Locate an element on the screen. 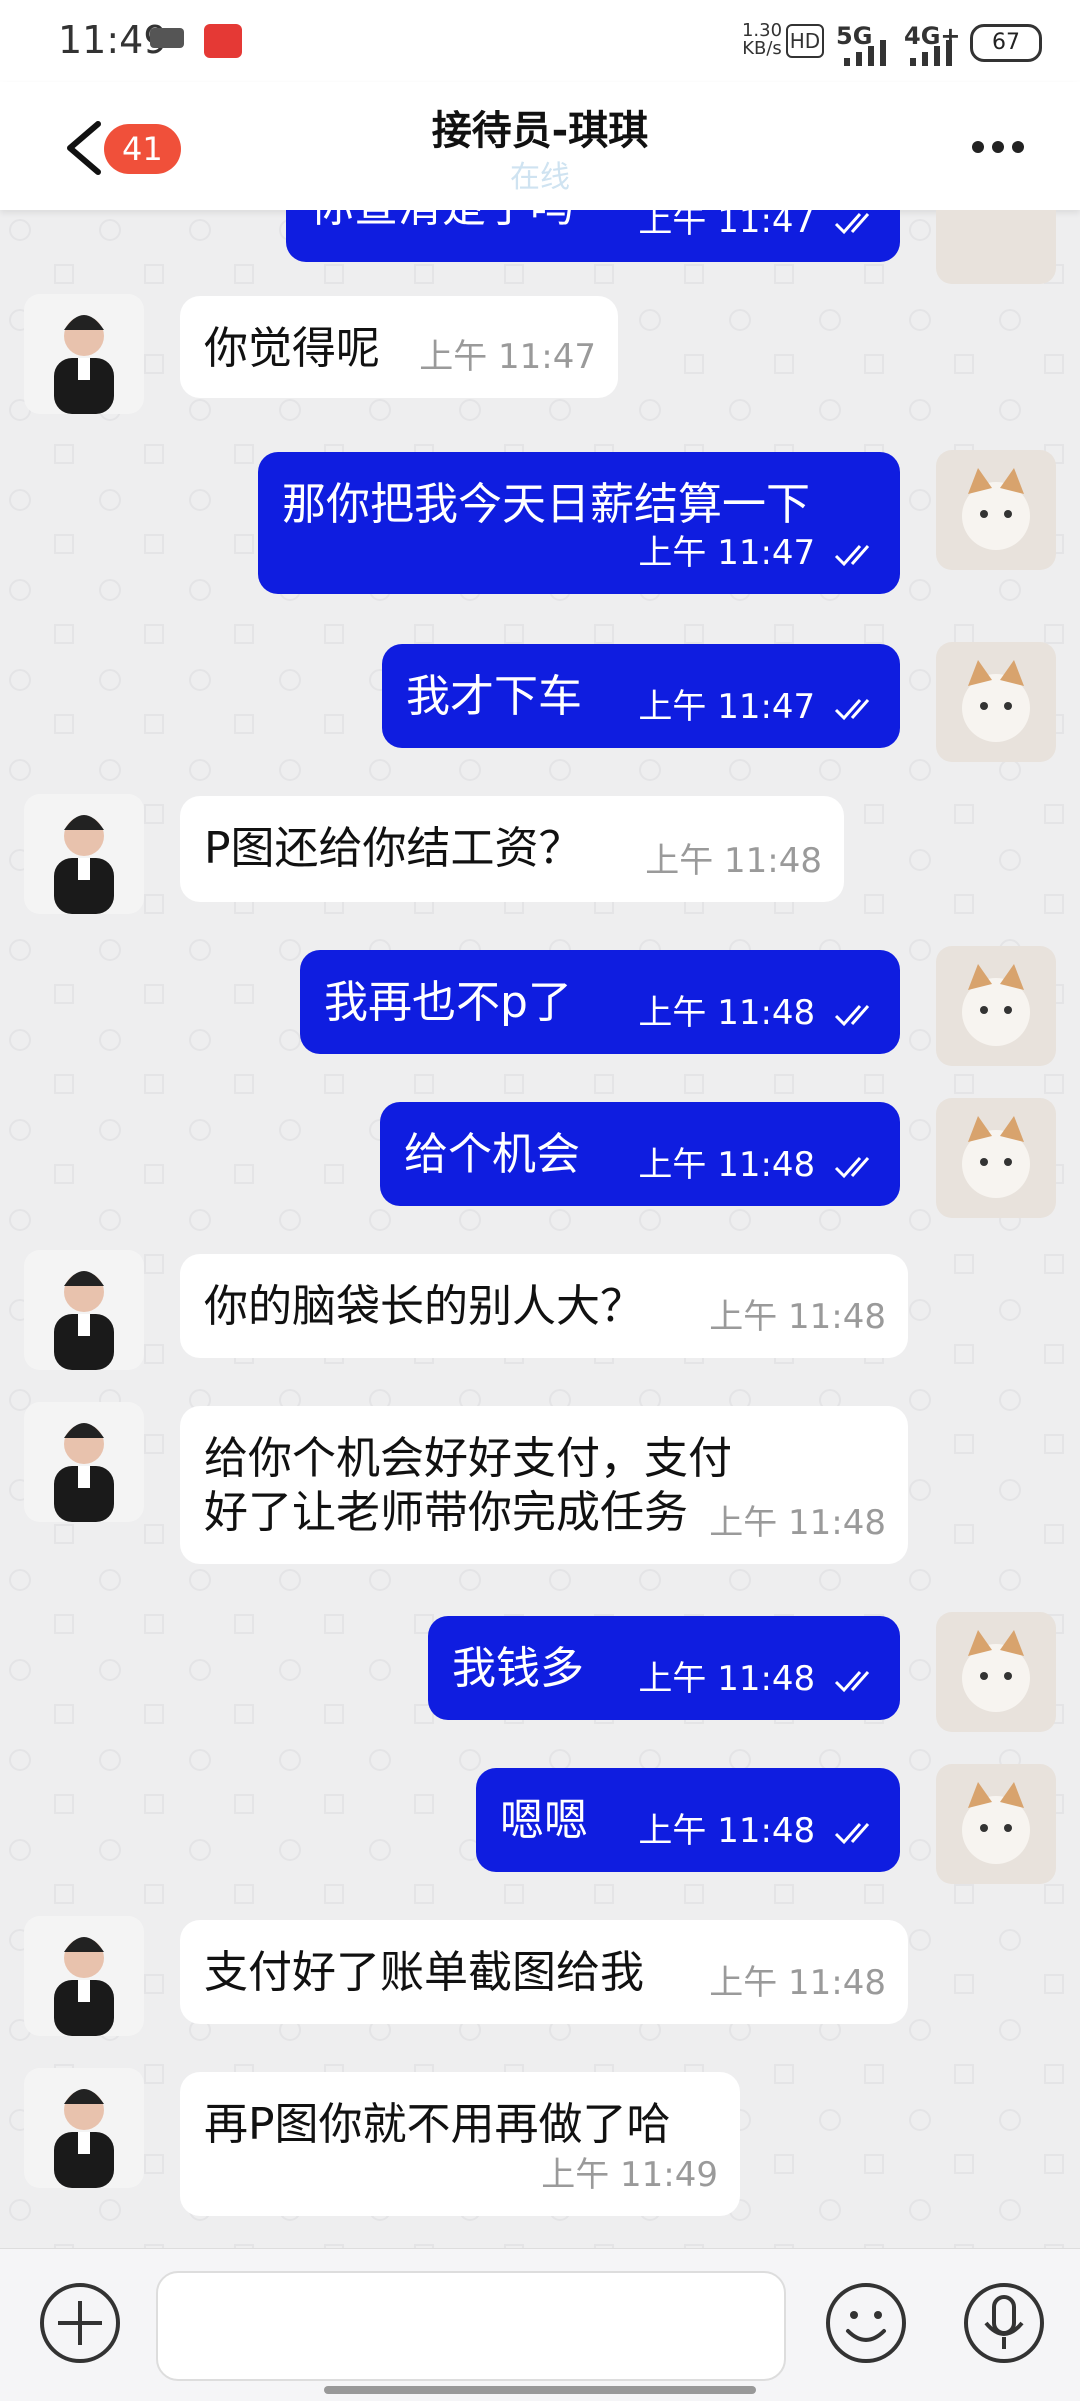 The width and height of the screenshot is (1080, 2401). message-text: 支付好了账单截图给我 is located at coordinates (424, 1972).